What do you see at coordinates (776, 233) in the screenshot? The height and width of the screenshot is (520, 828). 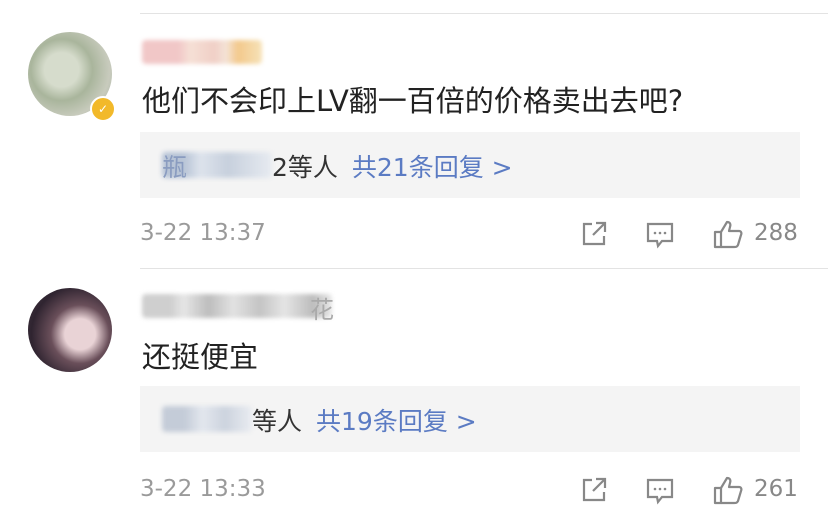 I see `like-count: 288` at bounding box center [776, 233].